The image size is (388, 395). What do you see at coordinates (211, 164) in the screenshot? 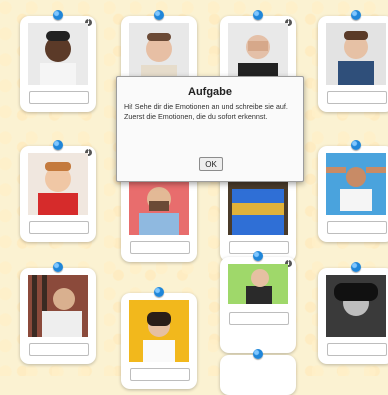
I see `ok-button: OK` at bounding box center [211, 164].